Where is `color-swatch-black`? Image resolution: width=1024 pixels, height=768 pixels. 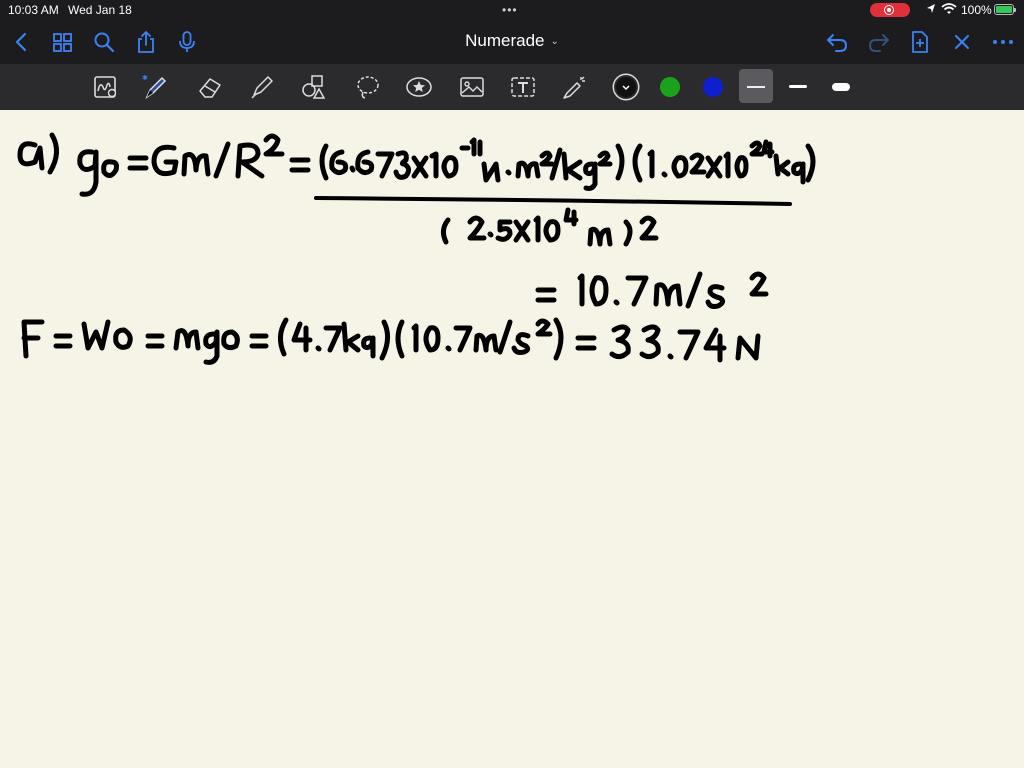 color-swatch-black is located at coordinates (626, 87).